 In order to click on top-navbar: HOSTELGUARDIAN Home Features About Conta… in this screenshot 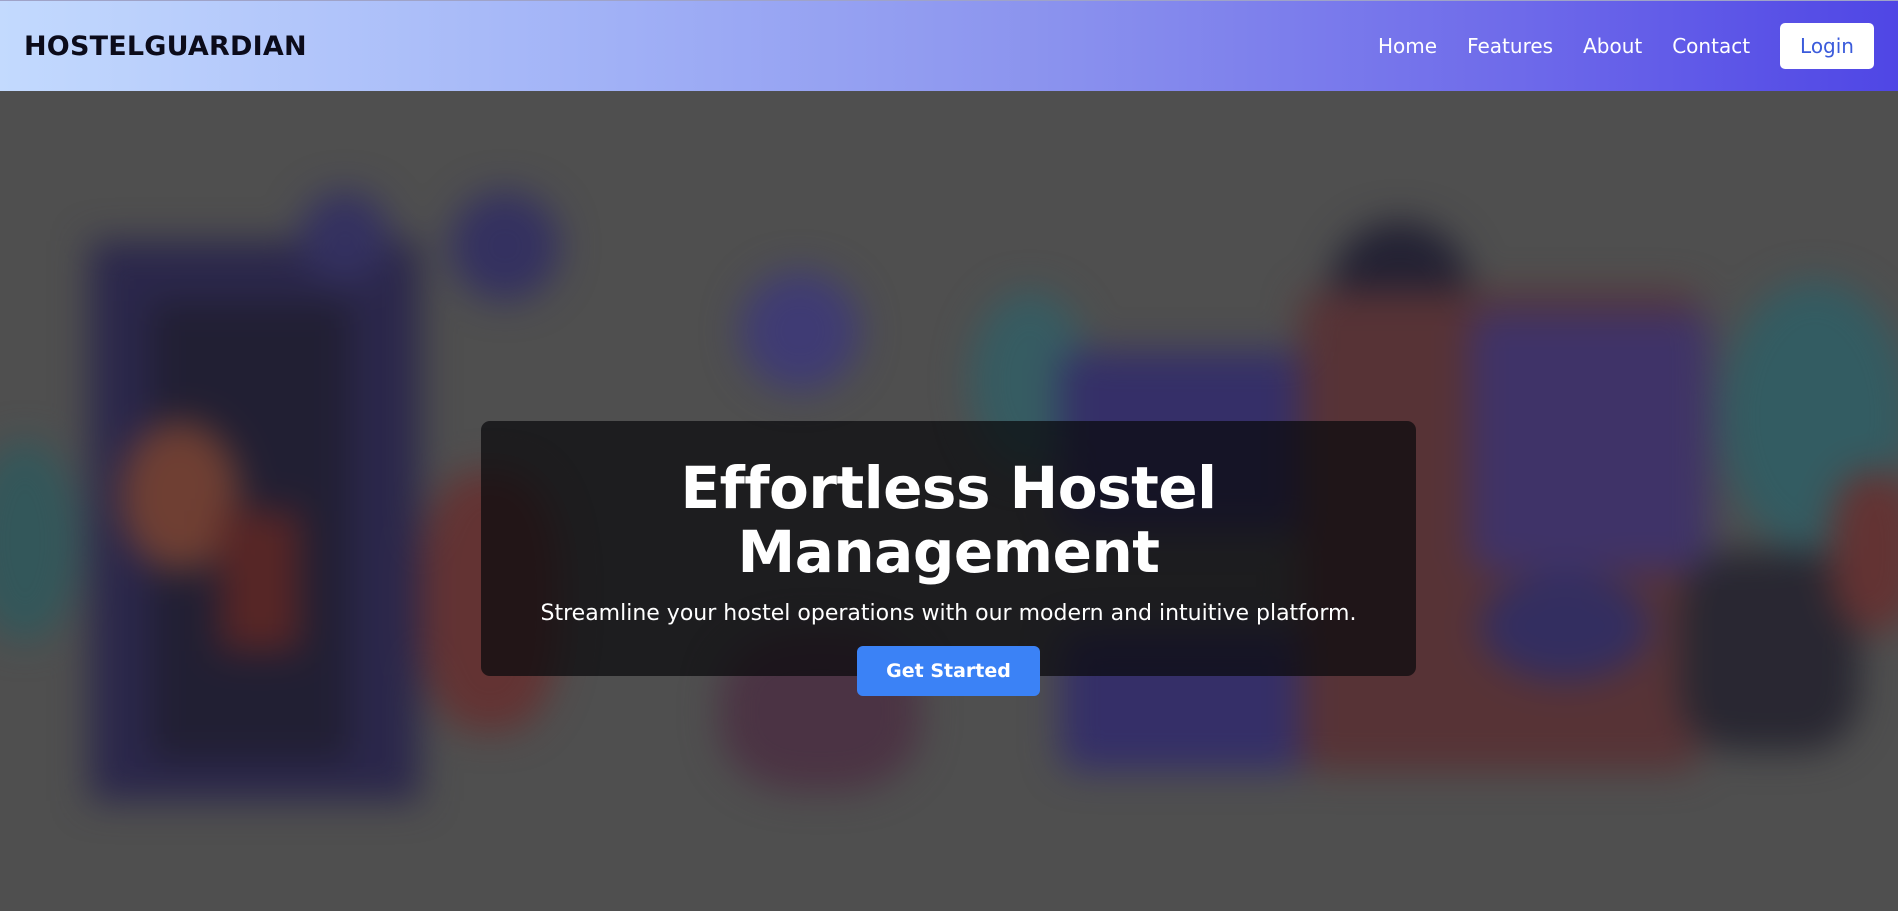, I will do `click(949, 45)`.